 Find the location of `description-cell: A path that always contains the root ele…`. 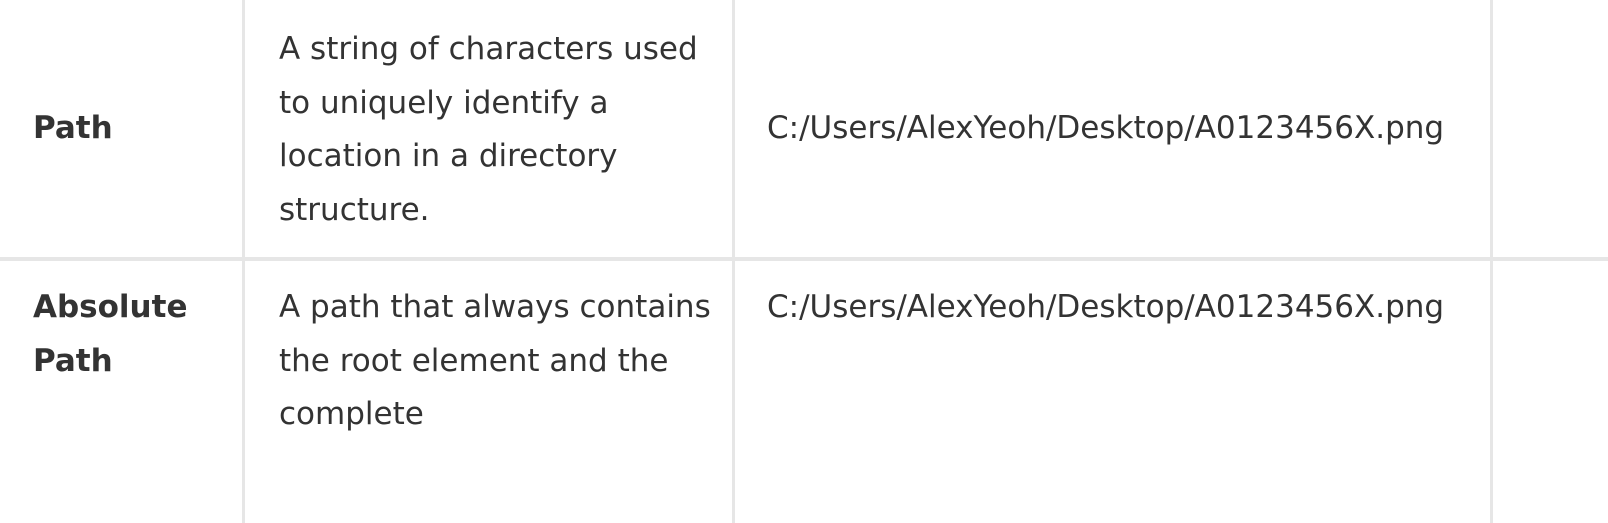

description-cell: A path that always contains the root ele… is located at coordinates (495, 360).